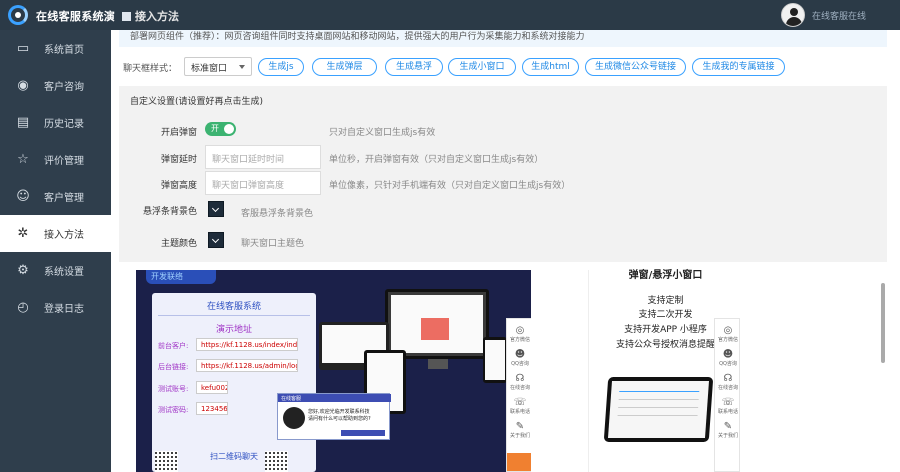 The height and width of the screenshot is (472, 900). What do you see at coordinates (55, 307) in the screenshot?
I see `sidebar-item-login-log: ◴ 登录日志` at bounding box center [55, 307].